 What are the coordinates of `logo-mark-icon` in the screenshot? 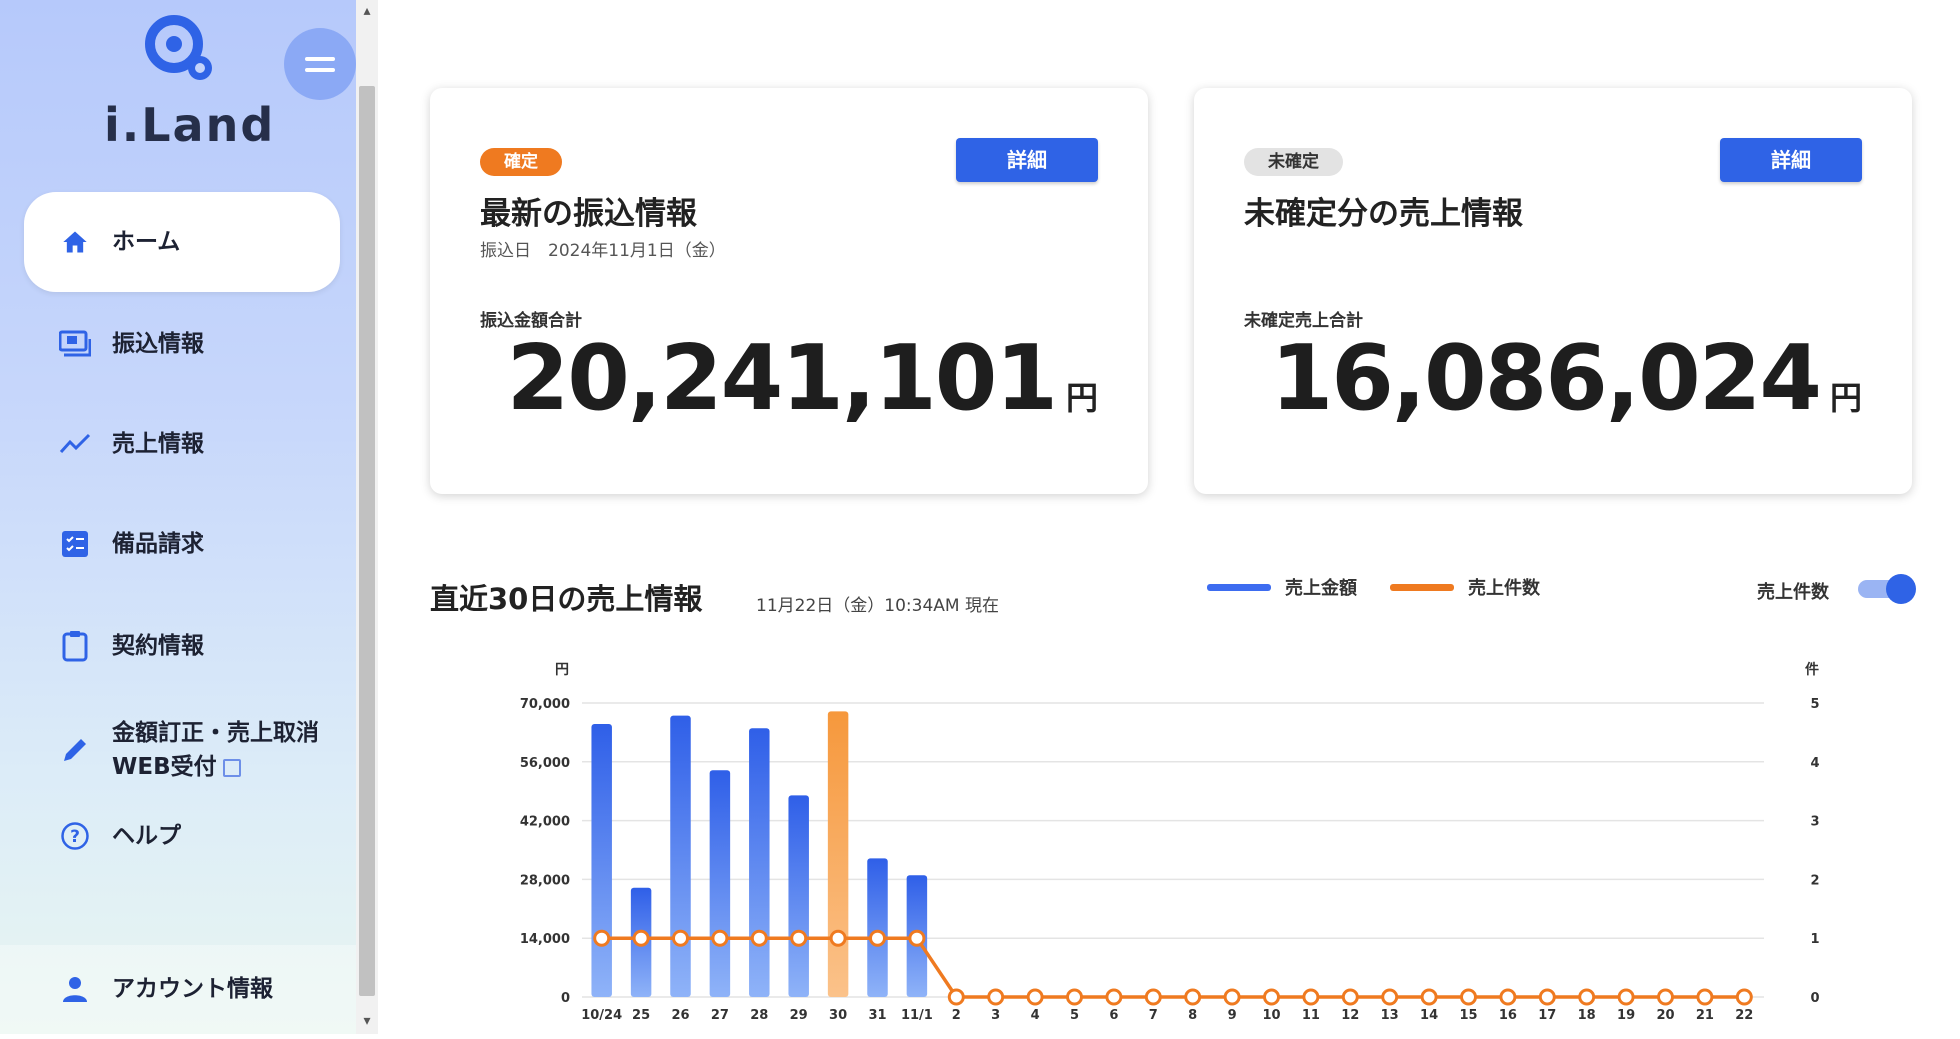 It's located at (178, 47).